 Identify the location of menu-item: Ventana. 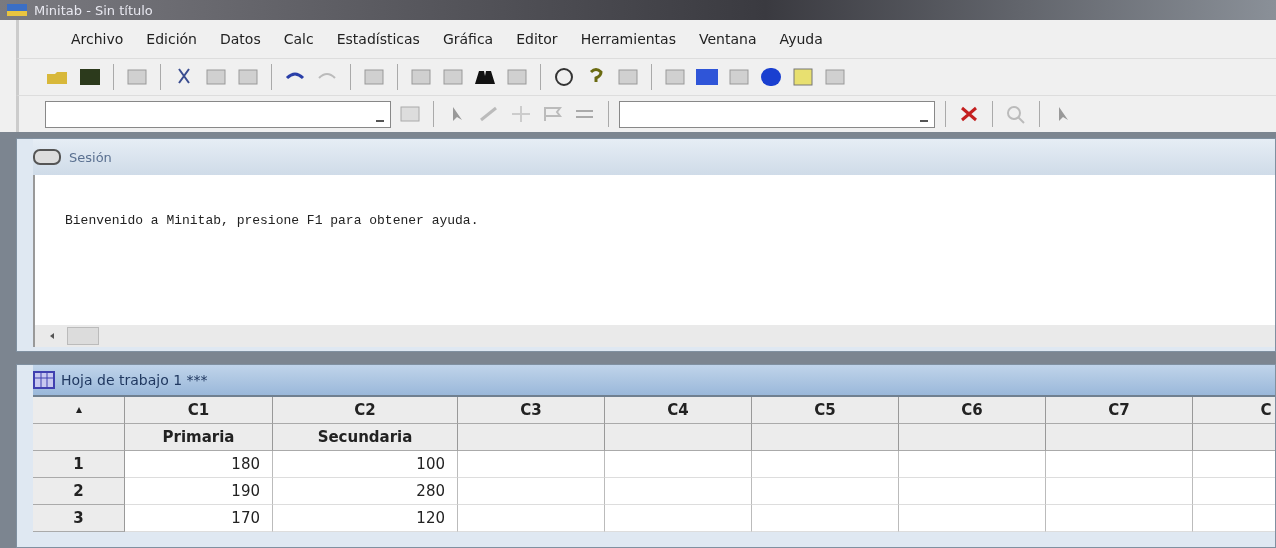
(728, 39).